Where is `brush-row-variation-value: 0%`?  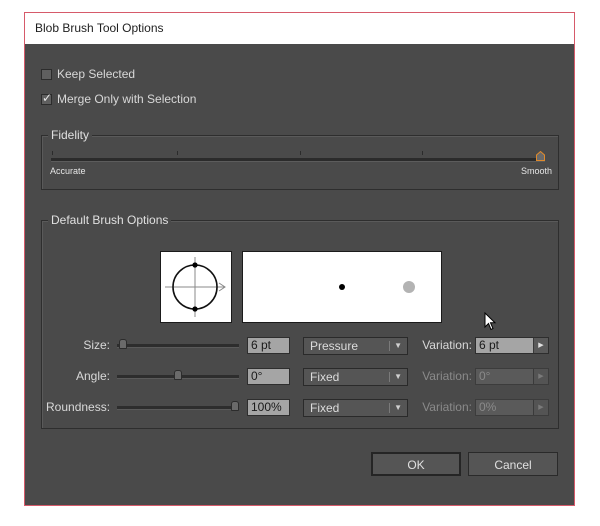
brush-row-variation-value: 0% is located at coordinates (488, 407).